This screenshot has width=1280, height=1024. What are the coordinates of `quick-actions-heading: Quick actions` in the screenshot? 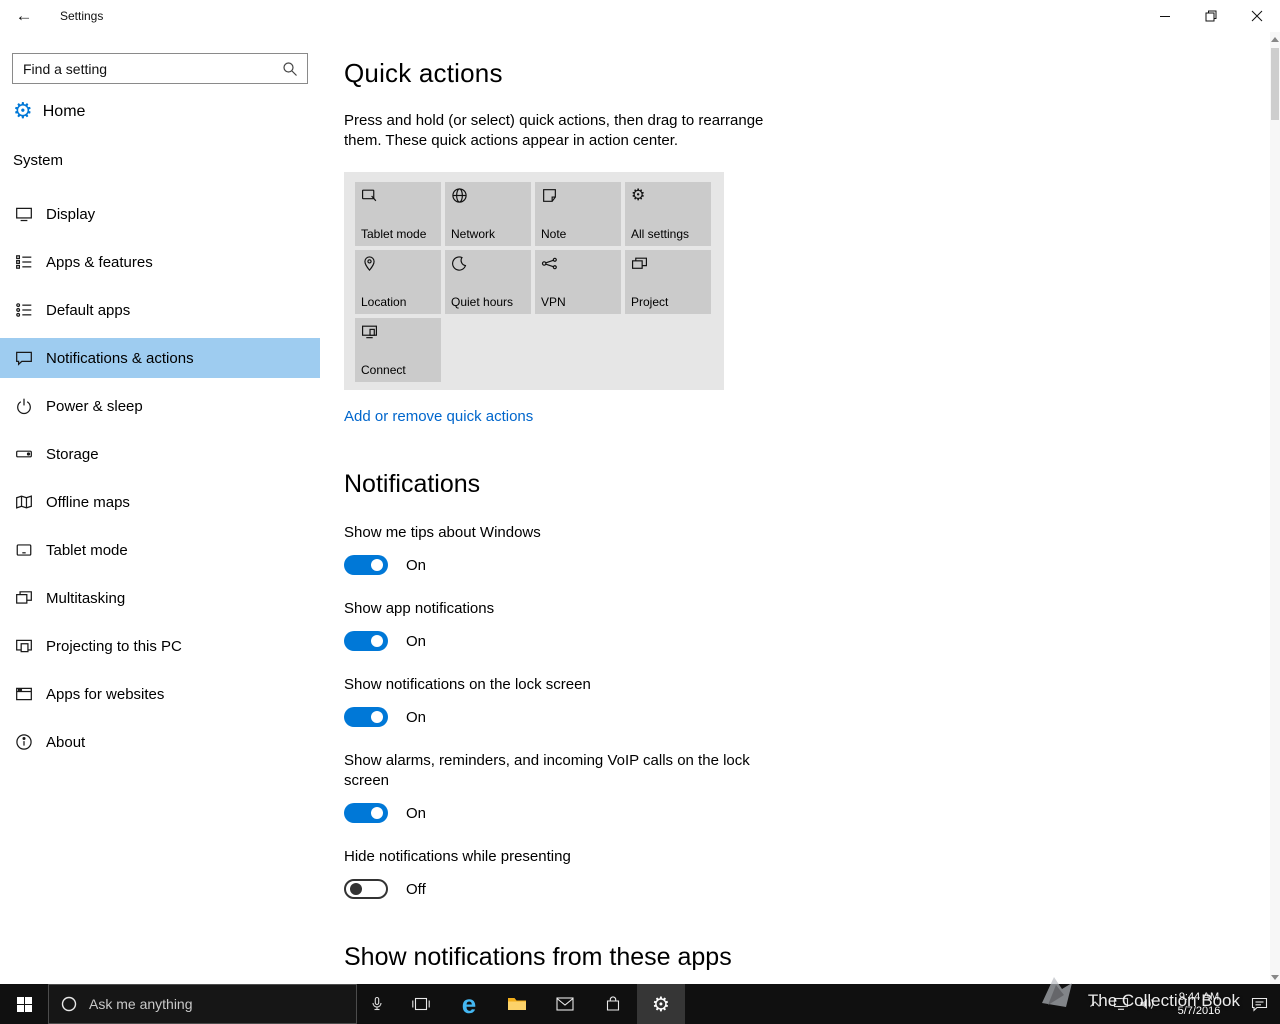 It's located at (423, 73).